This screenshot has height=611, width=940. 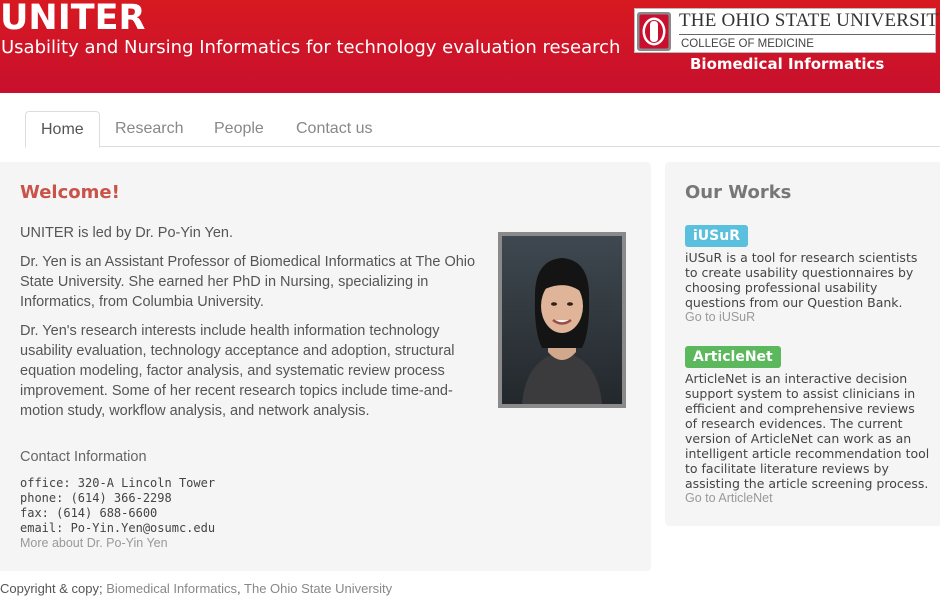 I want to click on logo-divider, so click(x=807, y=34).